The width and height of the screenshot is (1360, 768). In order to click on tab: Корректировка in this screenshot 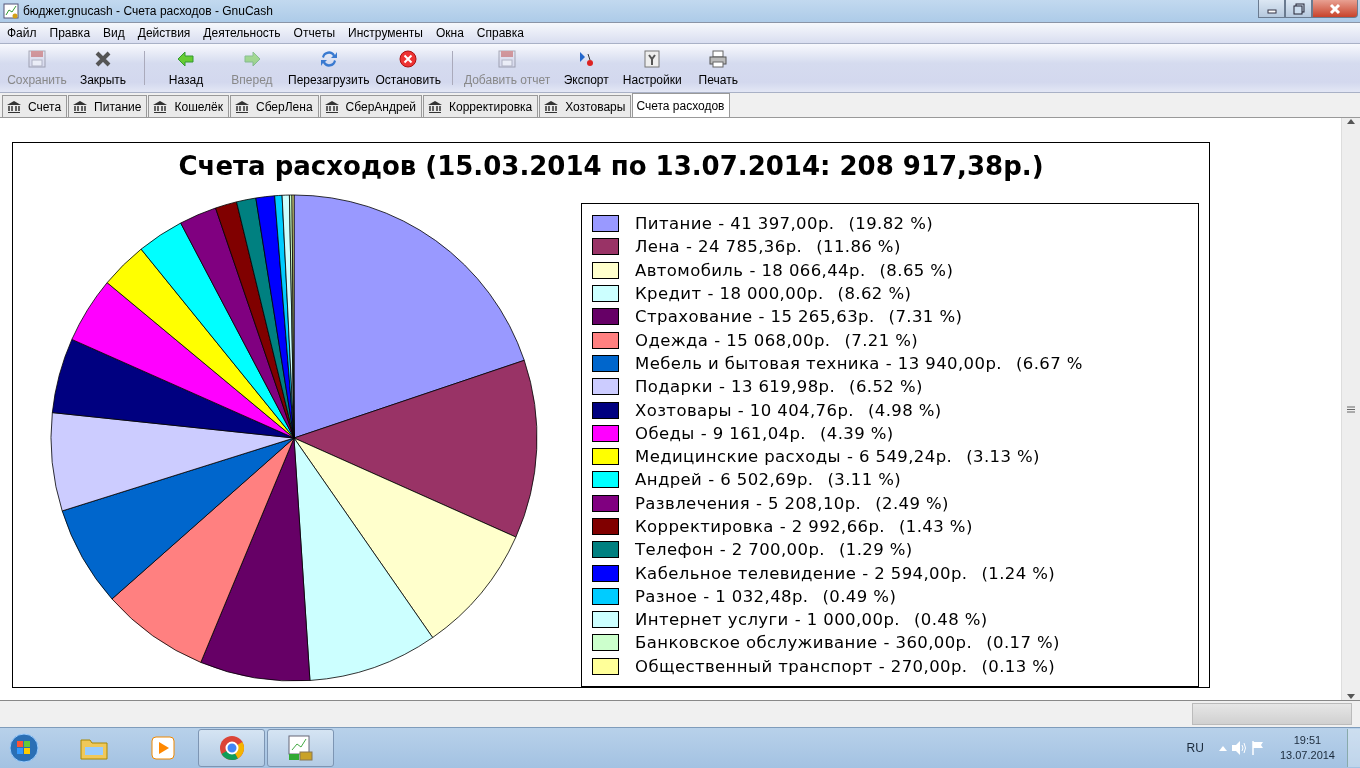, I will do `click(481, 106)`.